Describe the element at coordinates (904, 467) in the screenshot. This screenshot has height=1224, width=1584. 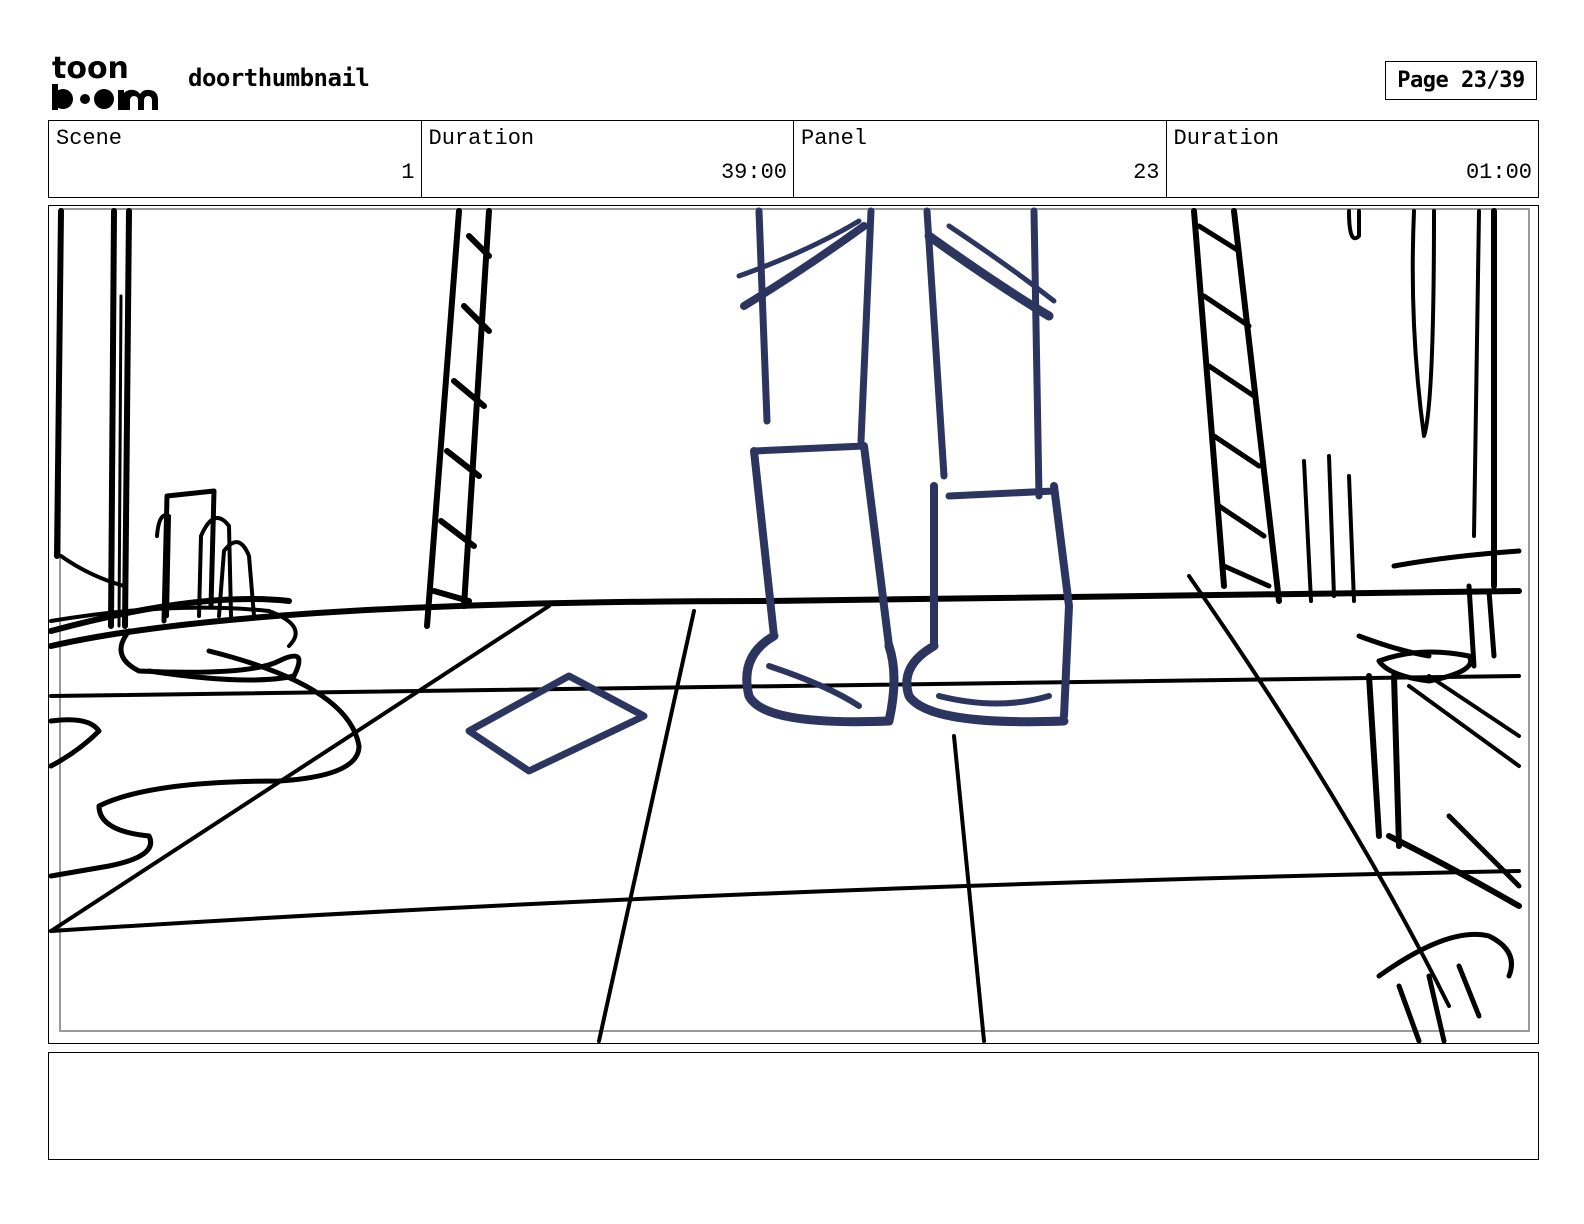
I see `character-legs-sketch` at that location.